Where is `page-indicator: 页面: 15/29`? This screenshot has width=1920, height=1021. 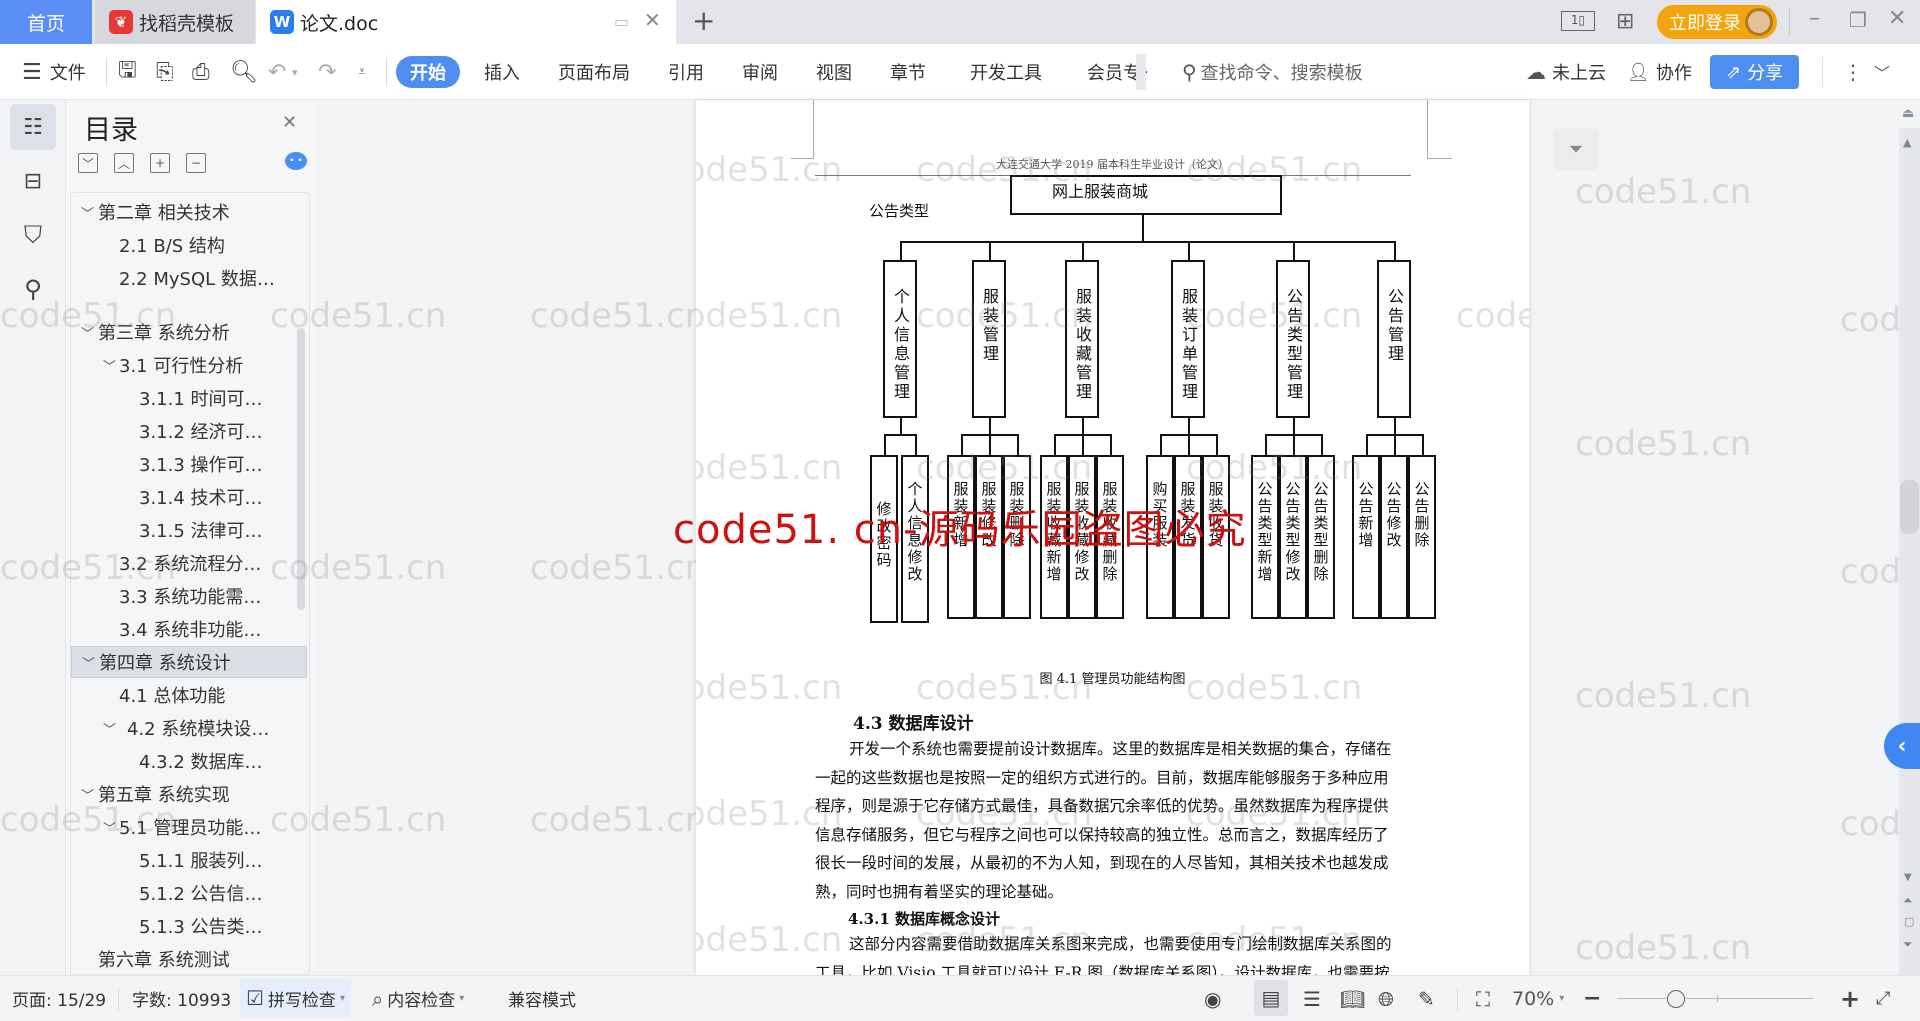
page-indicator: 页面: 15/29 is located at coordinates (59, 998).